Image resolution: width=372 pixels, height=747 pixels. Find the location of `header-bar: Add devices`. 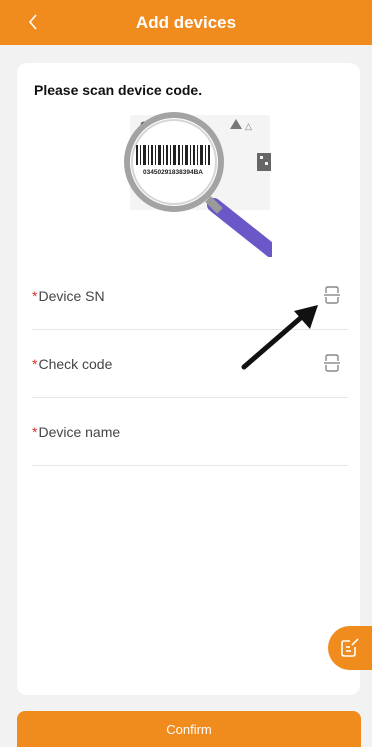

header-bar: Add devices is located at coordinates (186, 22).